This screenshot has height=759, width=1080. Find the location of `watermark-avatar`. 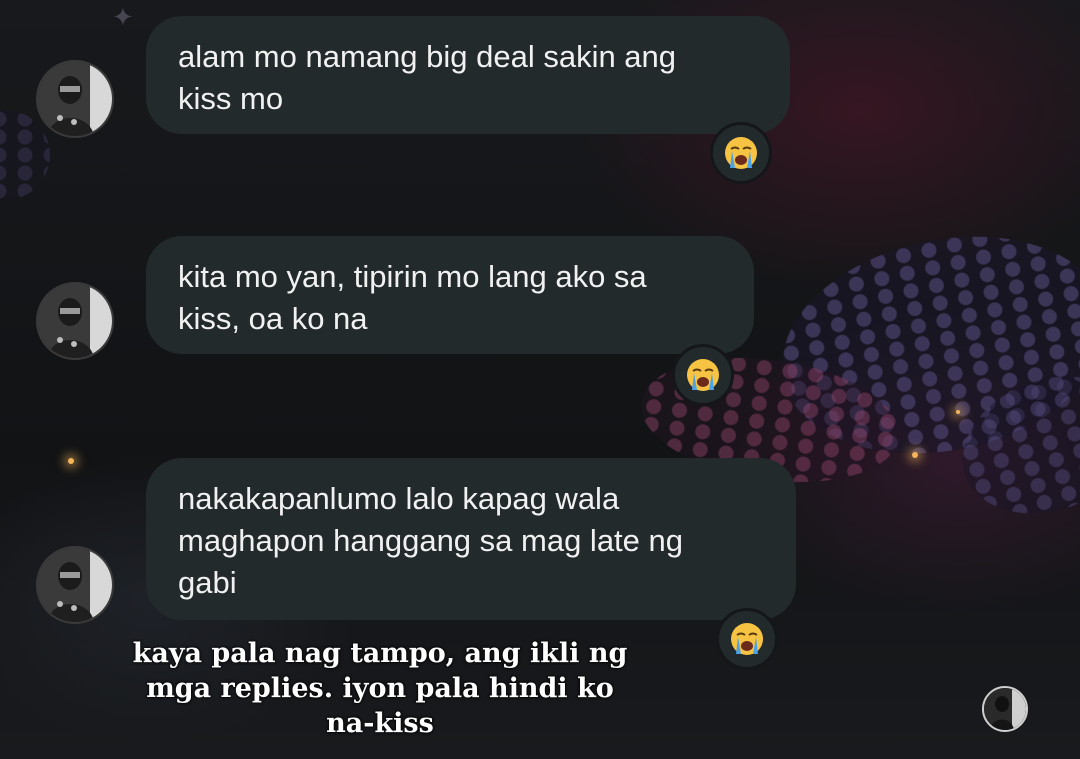

watermark-avatar is located at coordinates (1005, 709).